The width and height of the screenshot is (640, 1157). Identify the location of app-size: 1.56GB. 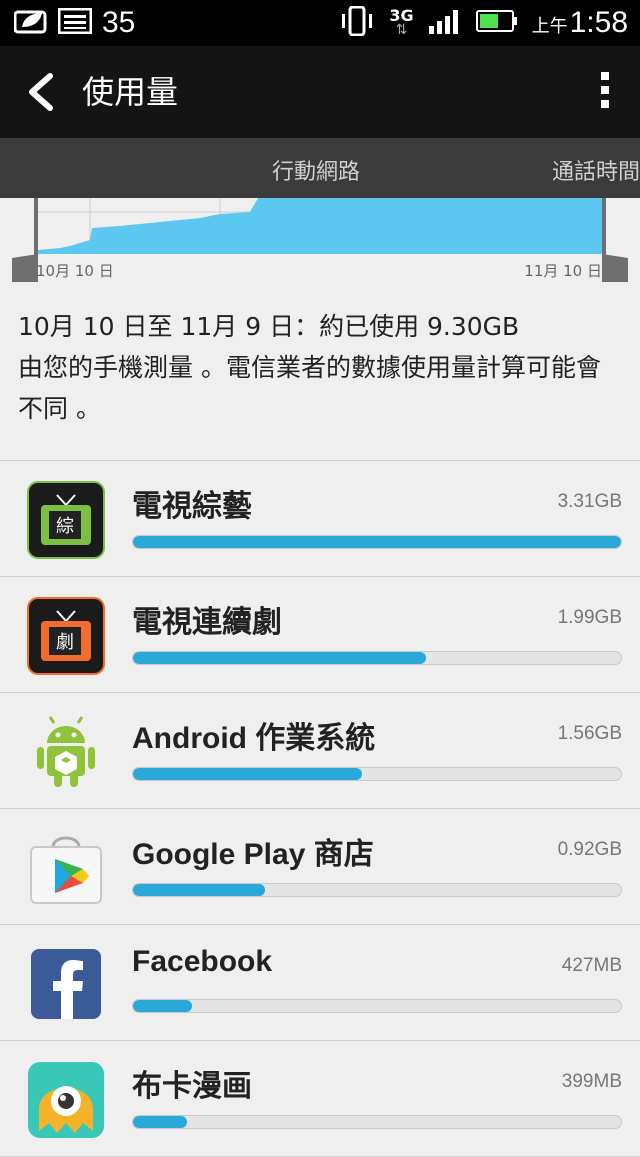
(589, 733).